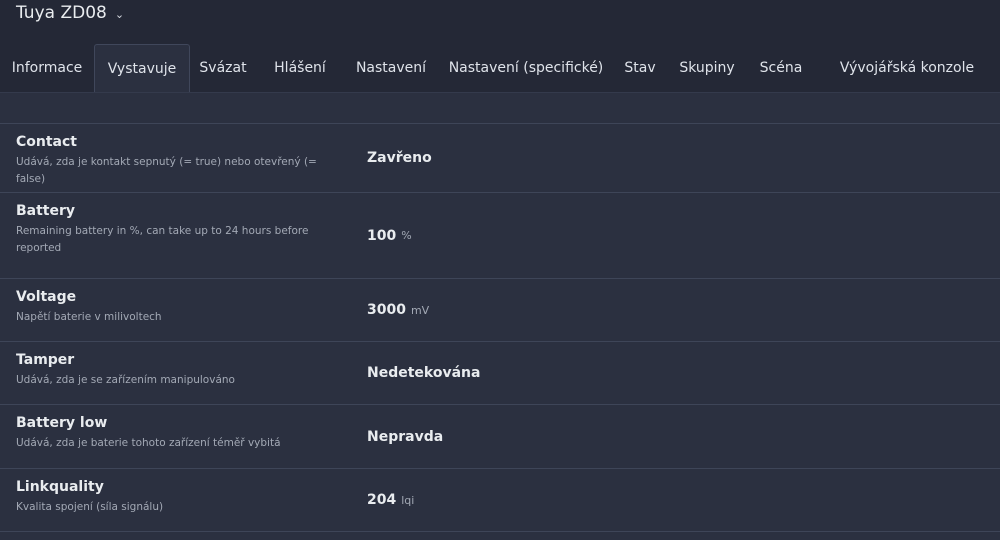 Image resolution: width=1000 pixels, height=540 pixels. What do you see at coordinates (526, 68) in the screenshot?
I see `tab-nastaveni-specificke: Nastavení (specifické)` at bounding box center [526, 68].